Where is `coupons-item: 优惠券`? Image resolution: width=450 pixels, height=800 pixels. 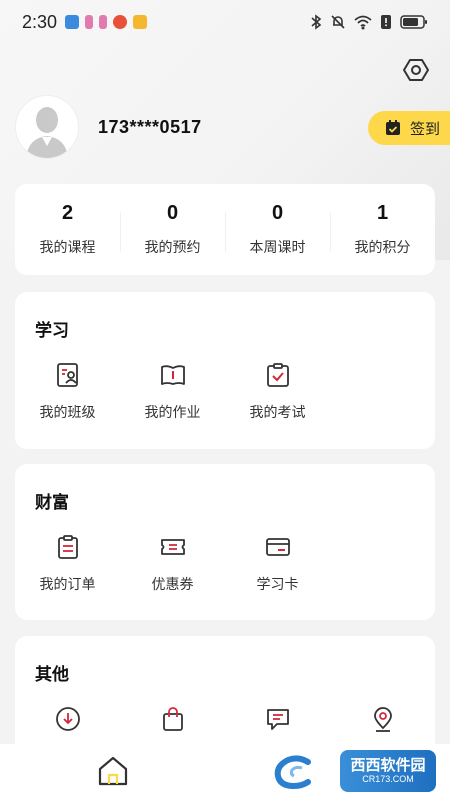 coupons-item: 优惠券 is located at coordinates (172, 564).